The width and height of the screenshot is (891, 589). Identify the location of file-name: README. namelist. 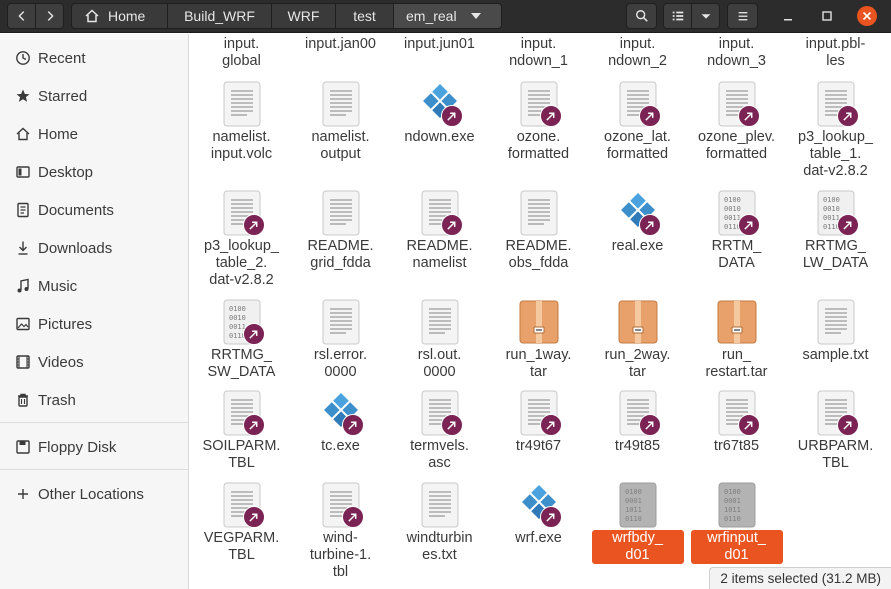
(439, 254).